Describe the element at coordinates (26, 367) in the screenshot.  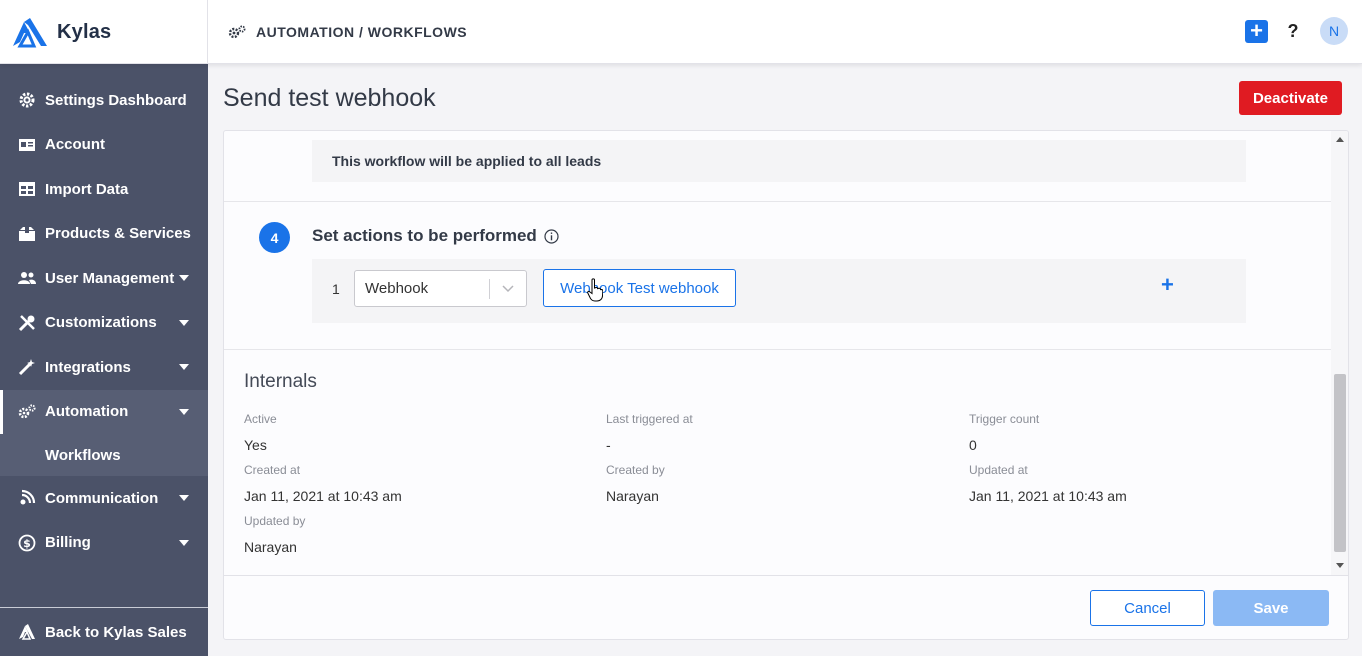
I see `magic-wand-icon` at that location.